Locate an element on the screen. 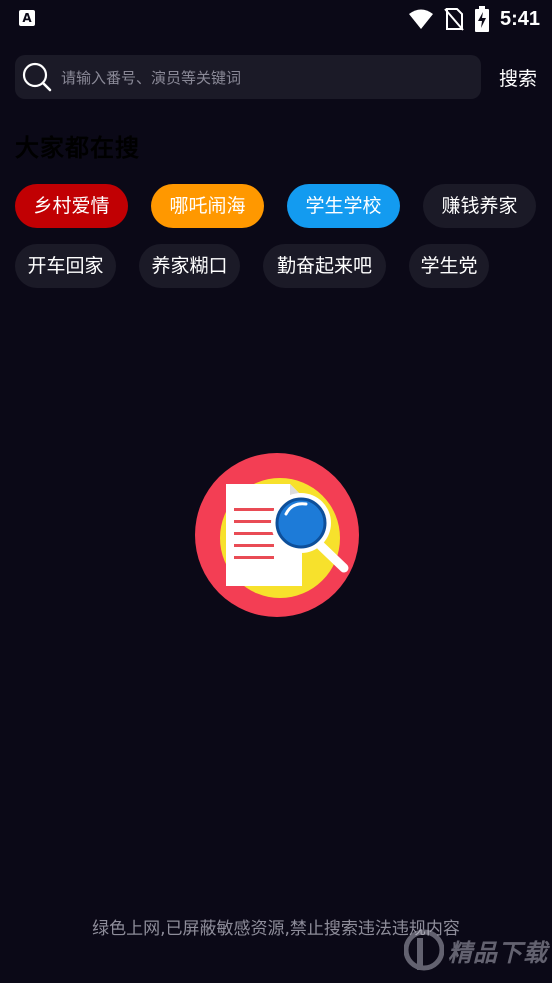 This screenshot has height=983, width=552. watermark-logo-icon is located at coordinates (424, 950).